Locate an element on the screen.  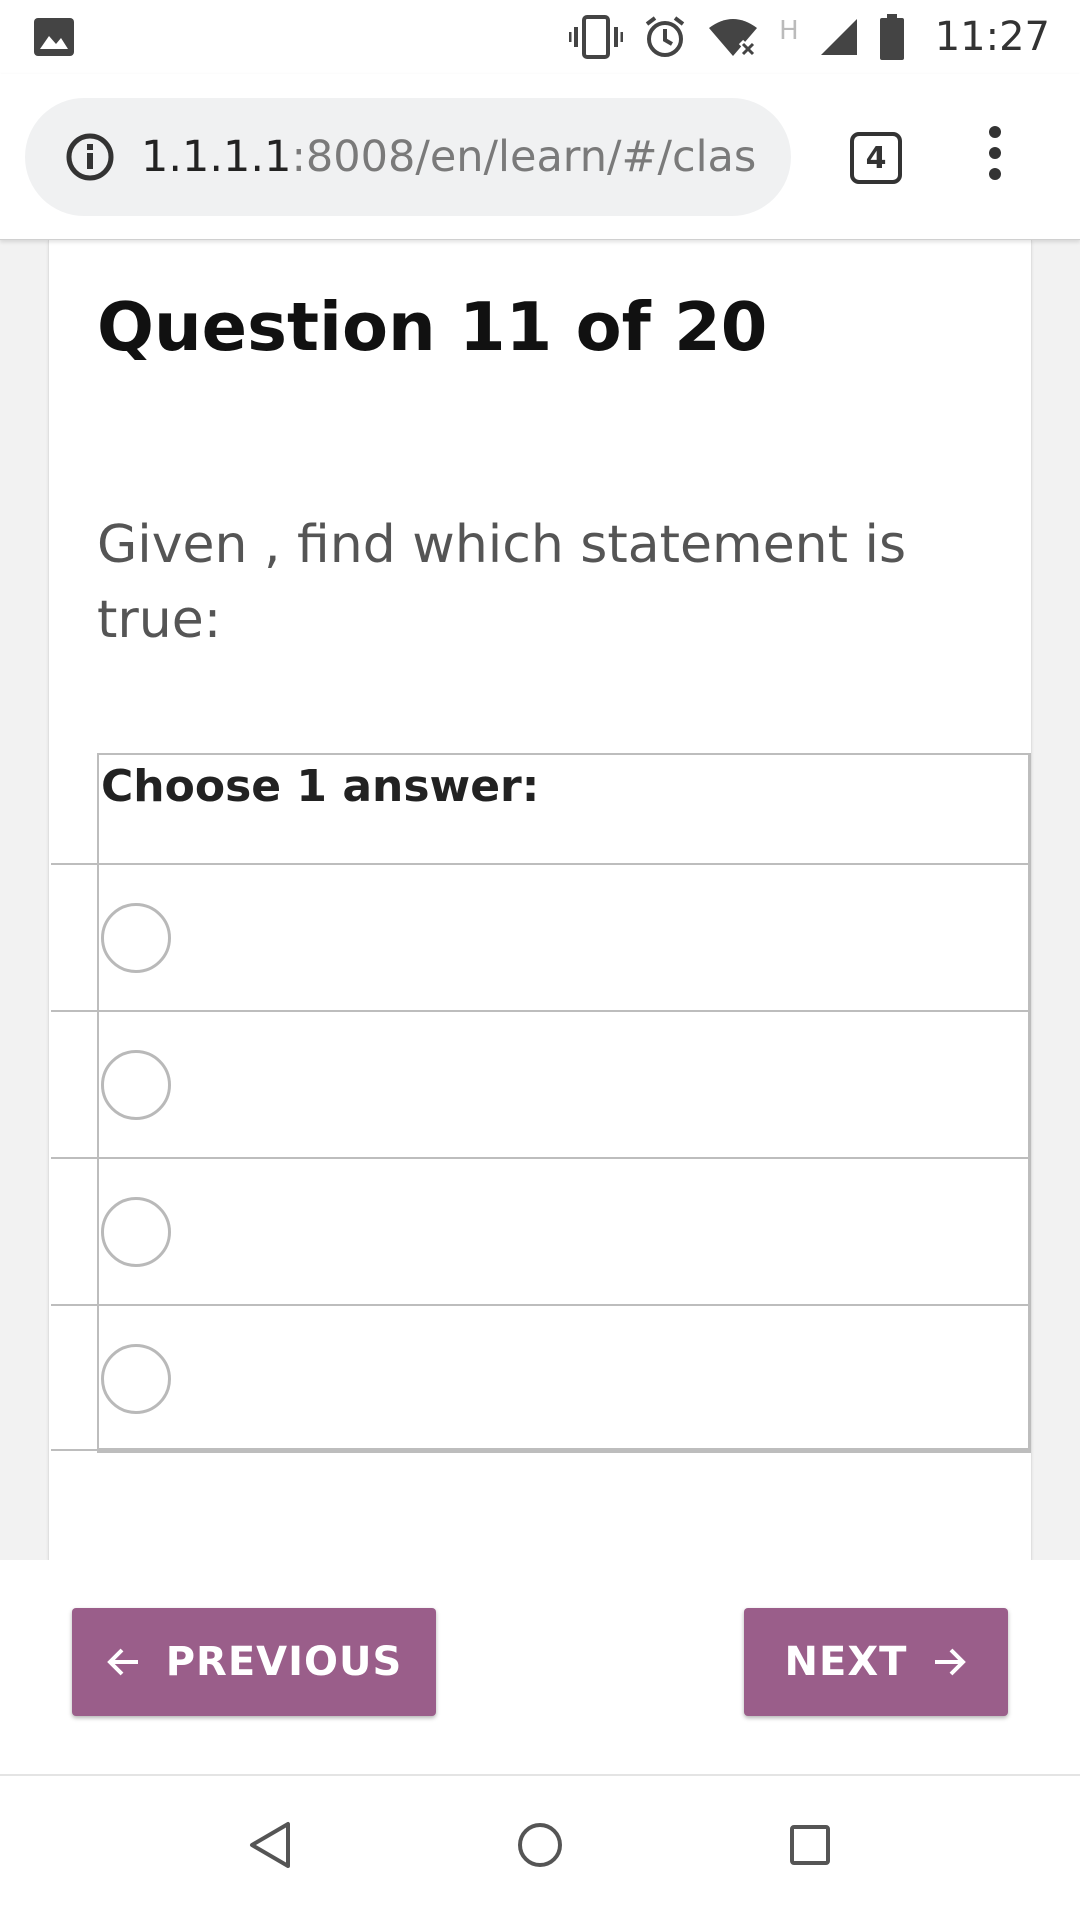
address-bar: 1.1.1.1:8008/en/learn/#/clas is located at coordinates (408, 157).